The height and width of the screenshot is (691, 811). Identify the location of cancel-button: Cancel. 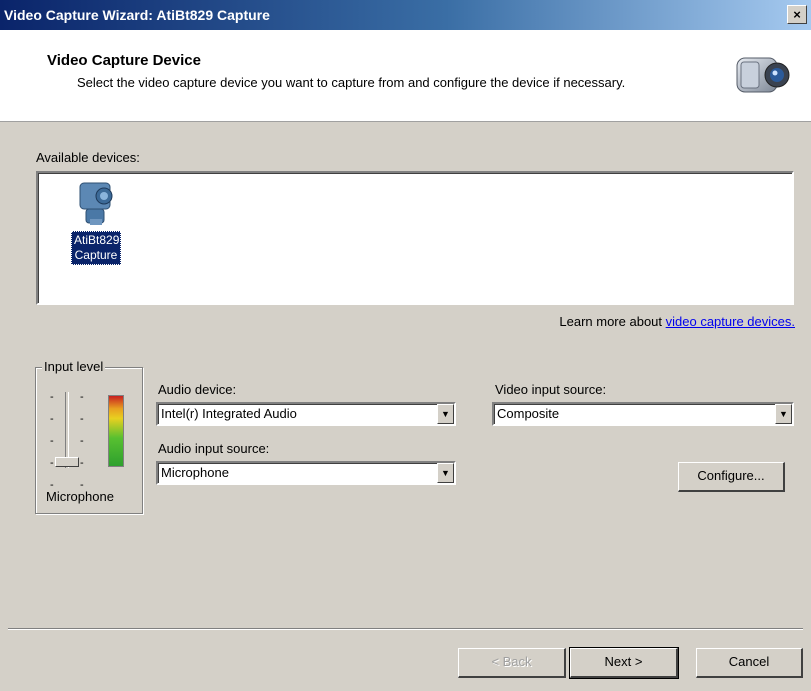
(749, 663).